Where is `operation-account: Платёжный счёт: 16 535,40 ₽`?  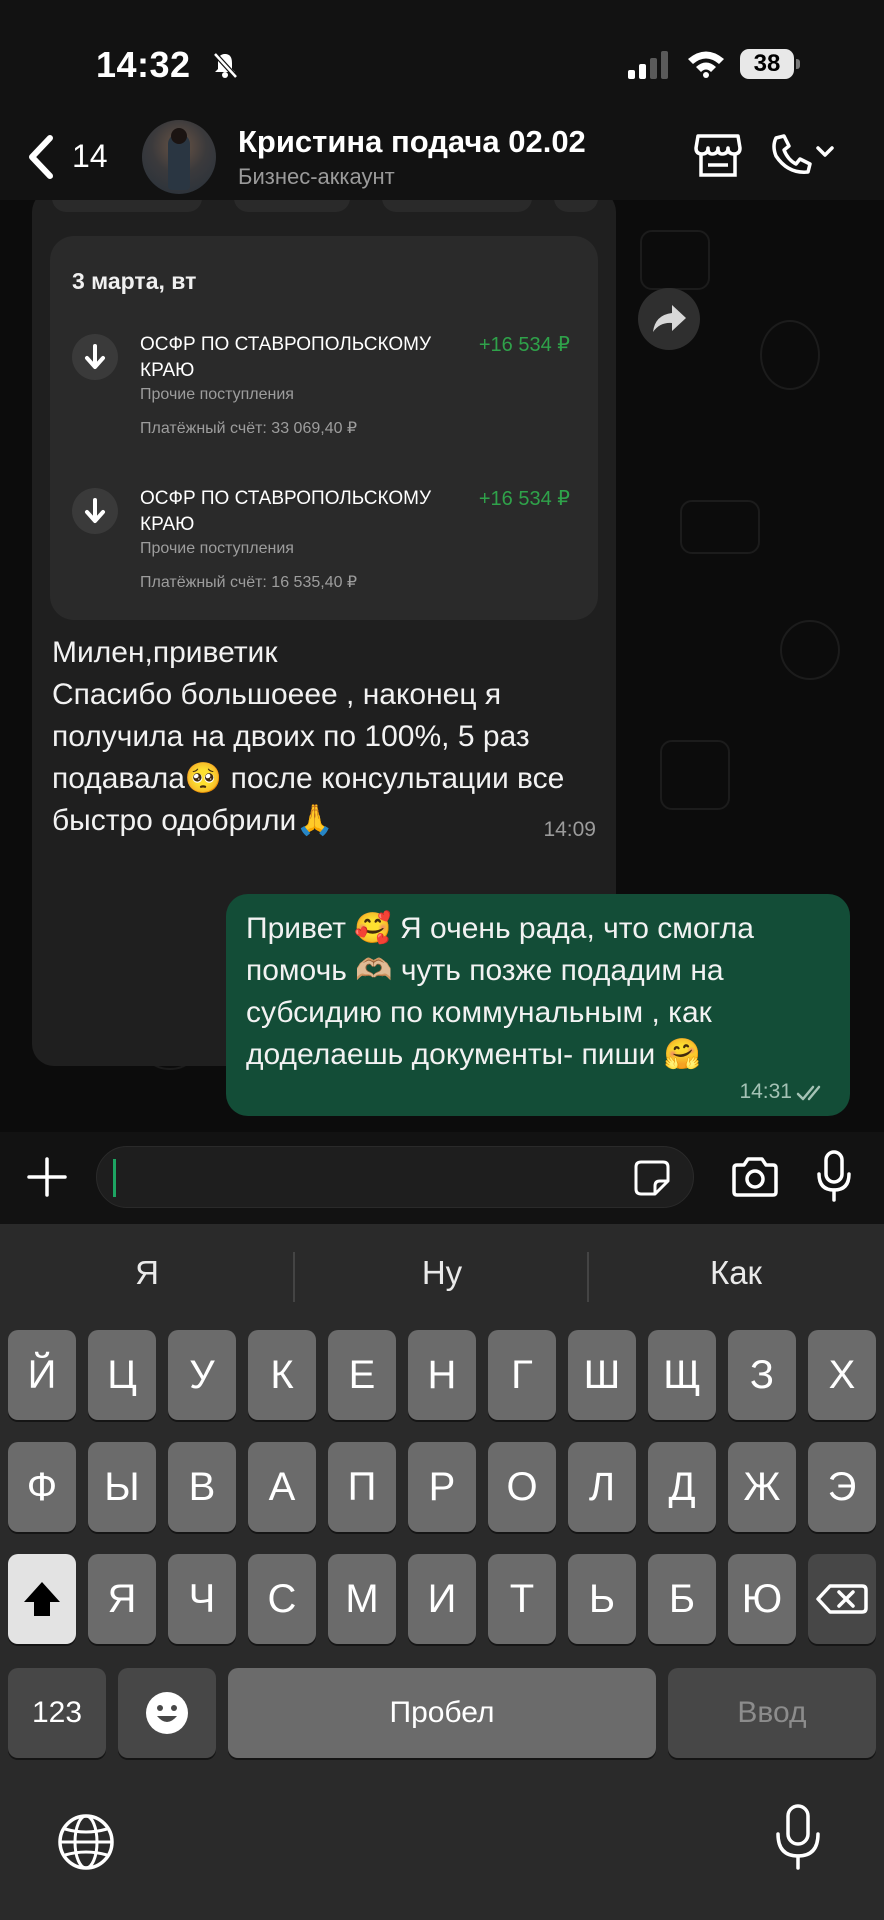
operation-account: Платёжный счёт: 16 535,40 ₽ is located at coordinates (249, 582).